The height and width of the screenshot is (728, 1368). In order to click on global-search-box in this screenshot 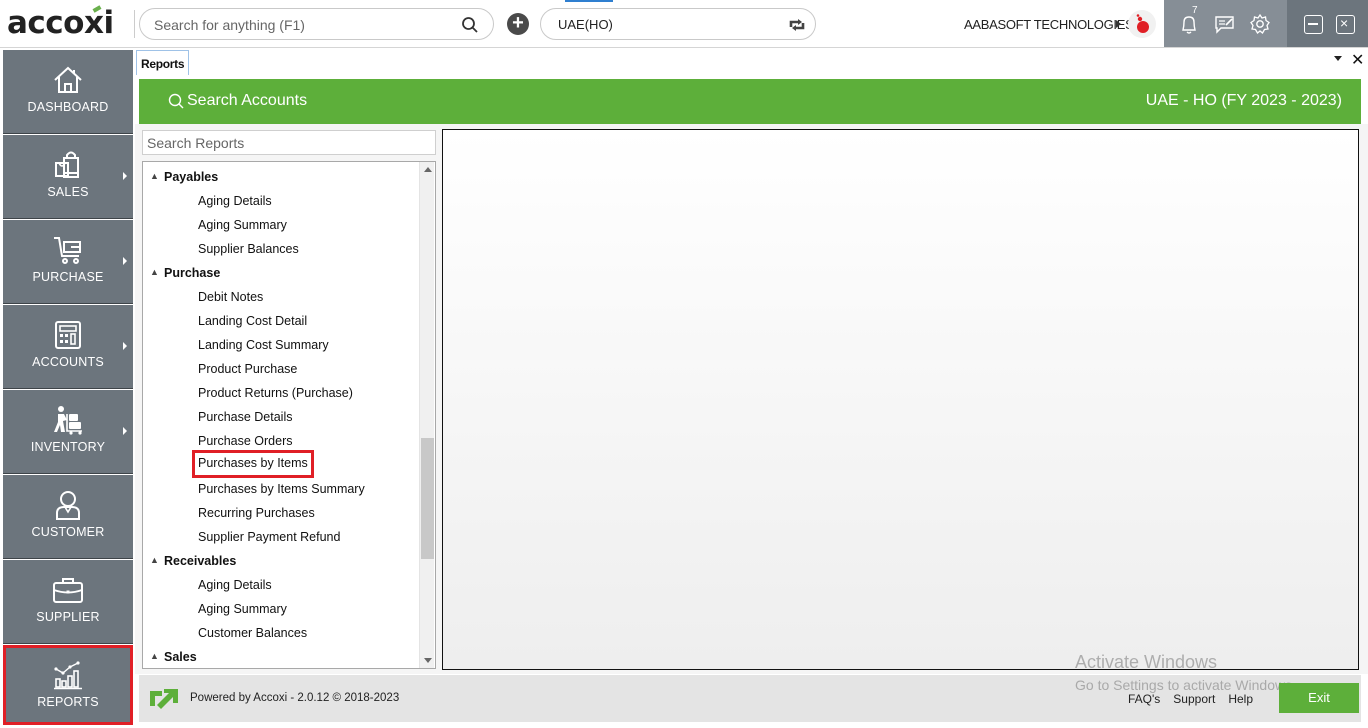, I will do `click(316, 24)`.